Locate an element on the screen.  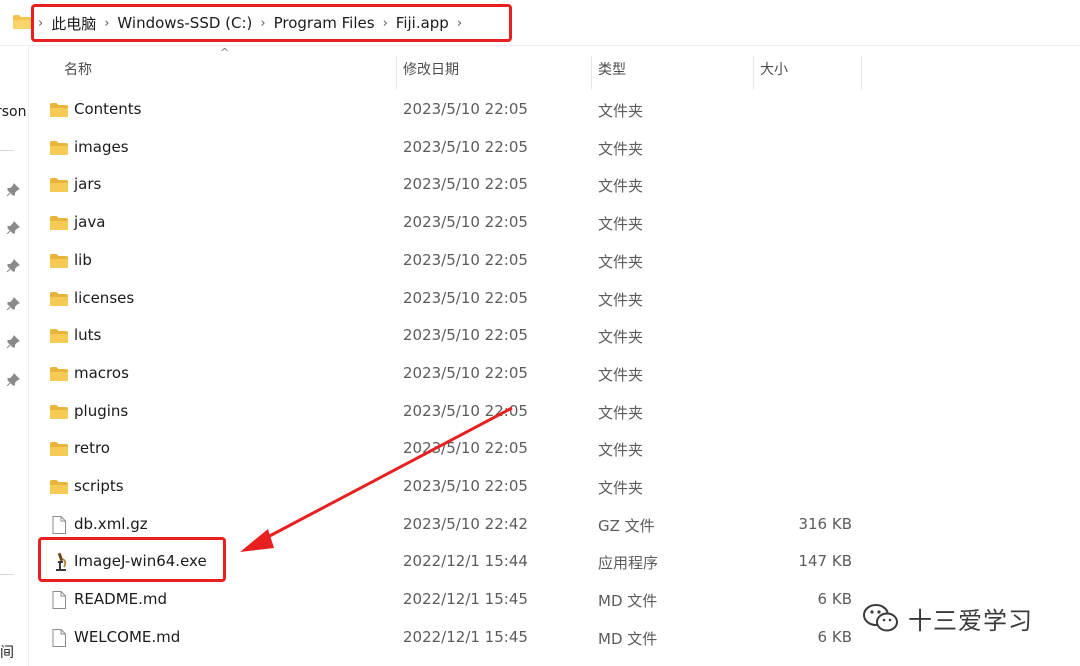
file-row: README.md 2022/12/1 15:45 MD 文件 6 KB is located at coordinates (451, 599).